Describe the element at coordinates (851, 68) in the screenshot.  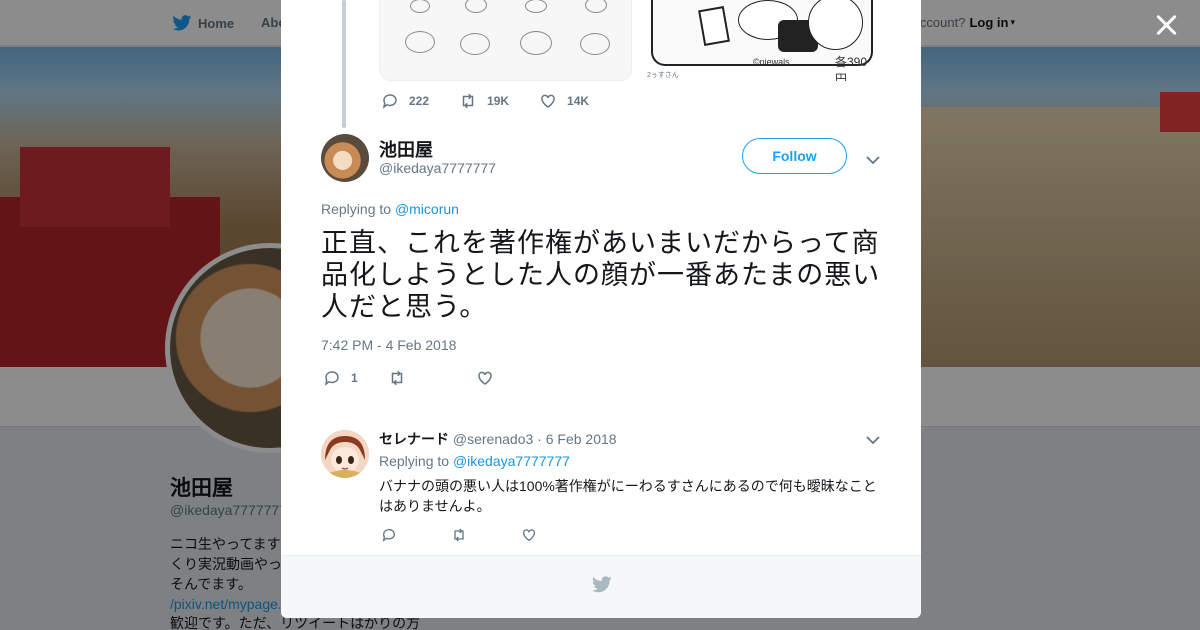
I see `media-price: 各390円` at that location.